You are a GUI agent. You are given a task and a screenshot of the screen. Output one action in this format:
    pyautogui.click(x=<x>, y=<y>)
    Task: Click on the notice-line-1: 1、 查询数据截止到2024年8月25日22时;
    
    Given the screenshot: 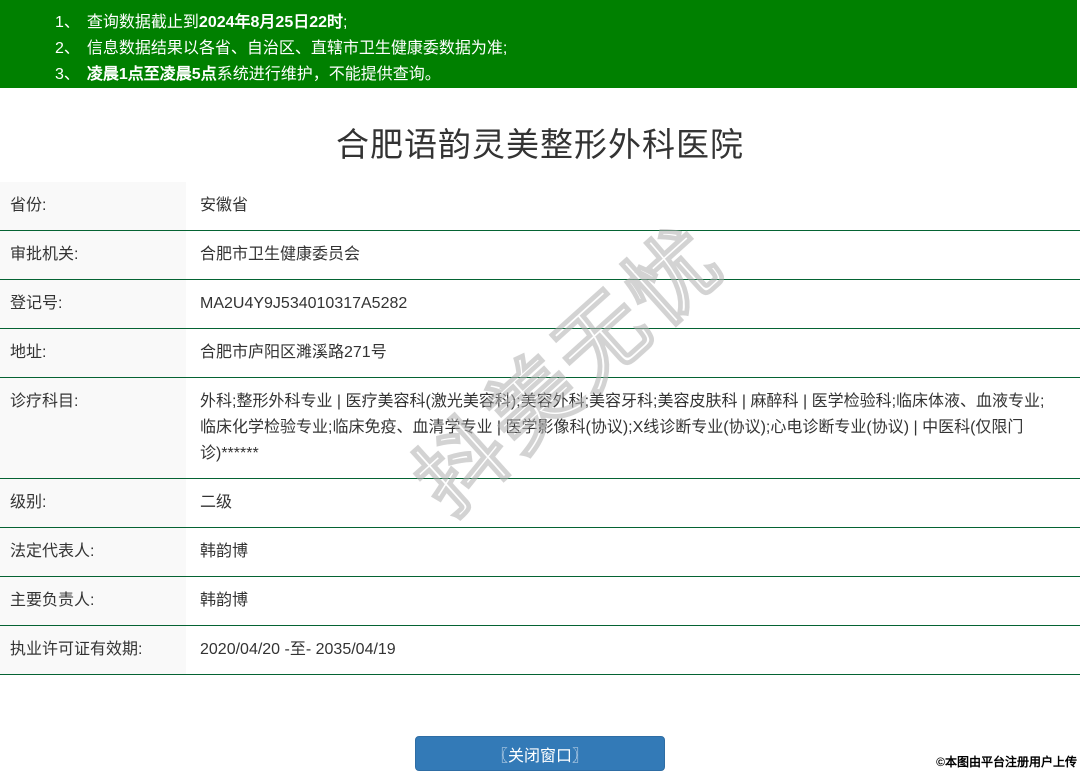 What is the action you would take?
    pyautogui.click(x=538, y=23)
    